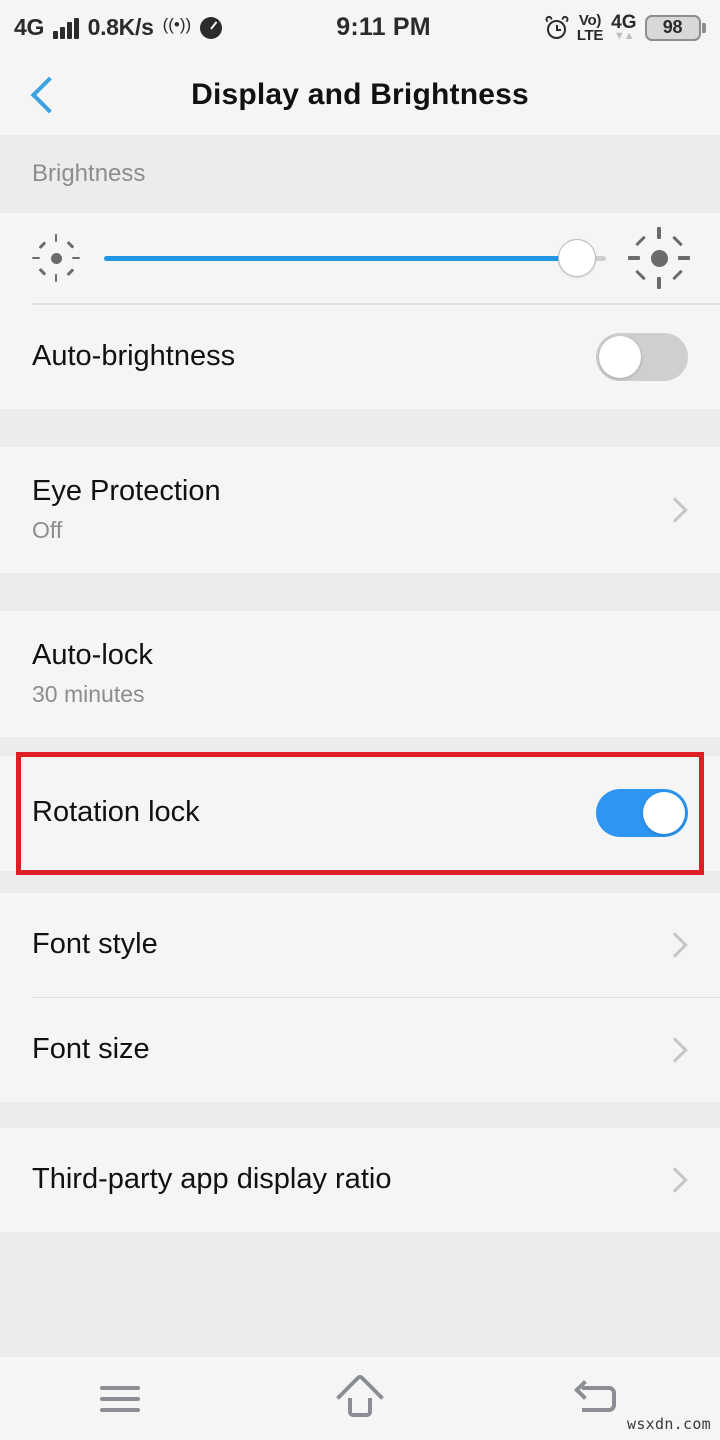 The width and height of the screenshot is (720, 1440). Describe the element at coordinates (360, 945) in the screenshot. I see `row-font-style: Font style` at that location.